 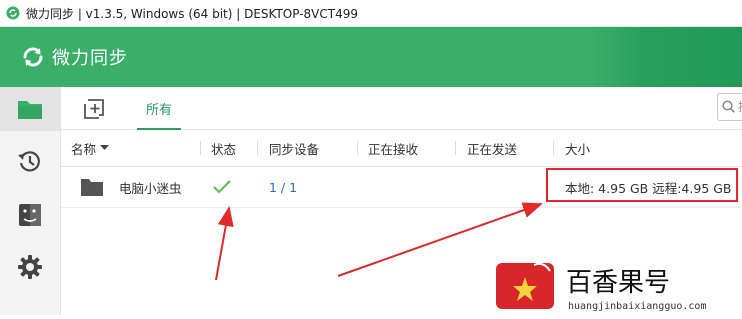 I want to click on watermark-logo: 百香果号 huangjinbaixiangguo.com, so click(x=601, y=287).